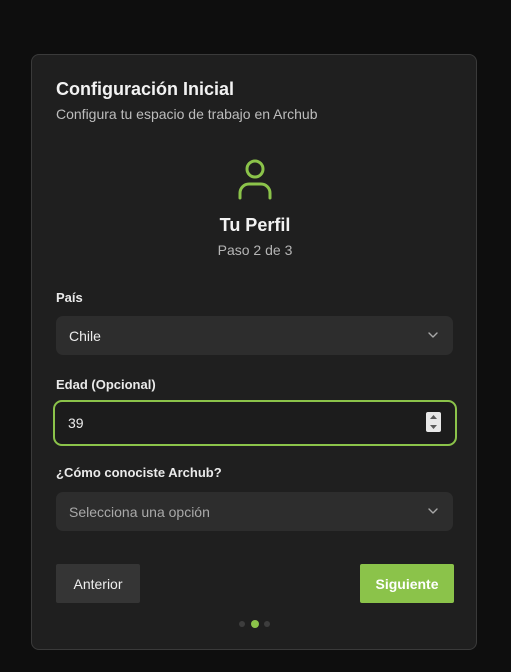 The image size is (511, 672). Describe the element at coordinates (85, 335) in the screenshot. I see `country-select-value: Chile` at that location.